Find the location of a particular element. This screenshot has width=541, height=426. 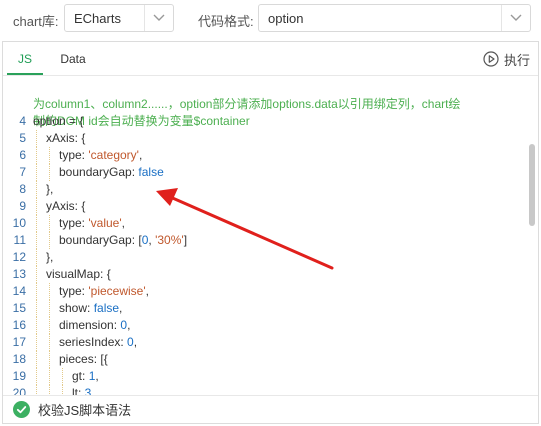

line-number: 6 is located at coordinates (22, 155).